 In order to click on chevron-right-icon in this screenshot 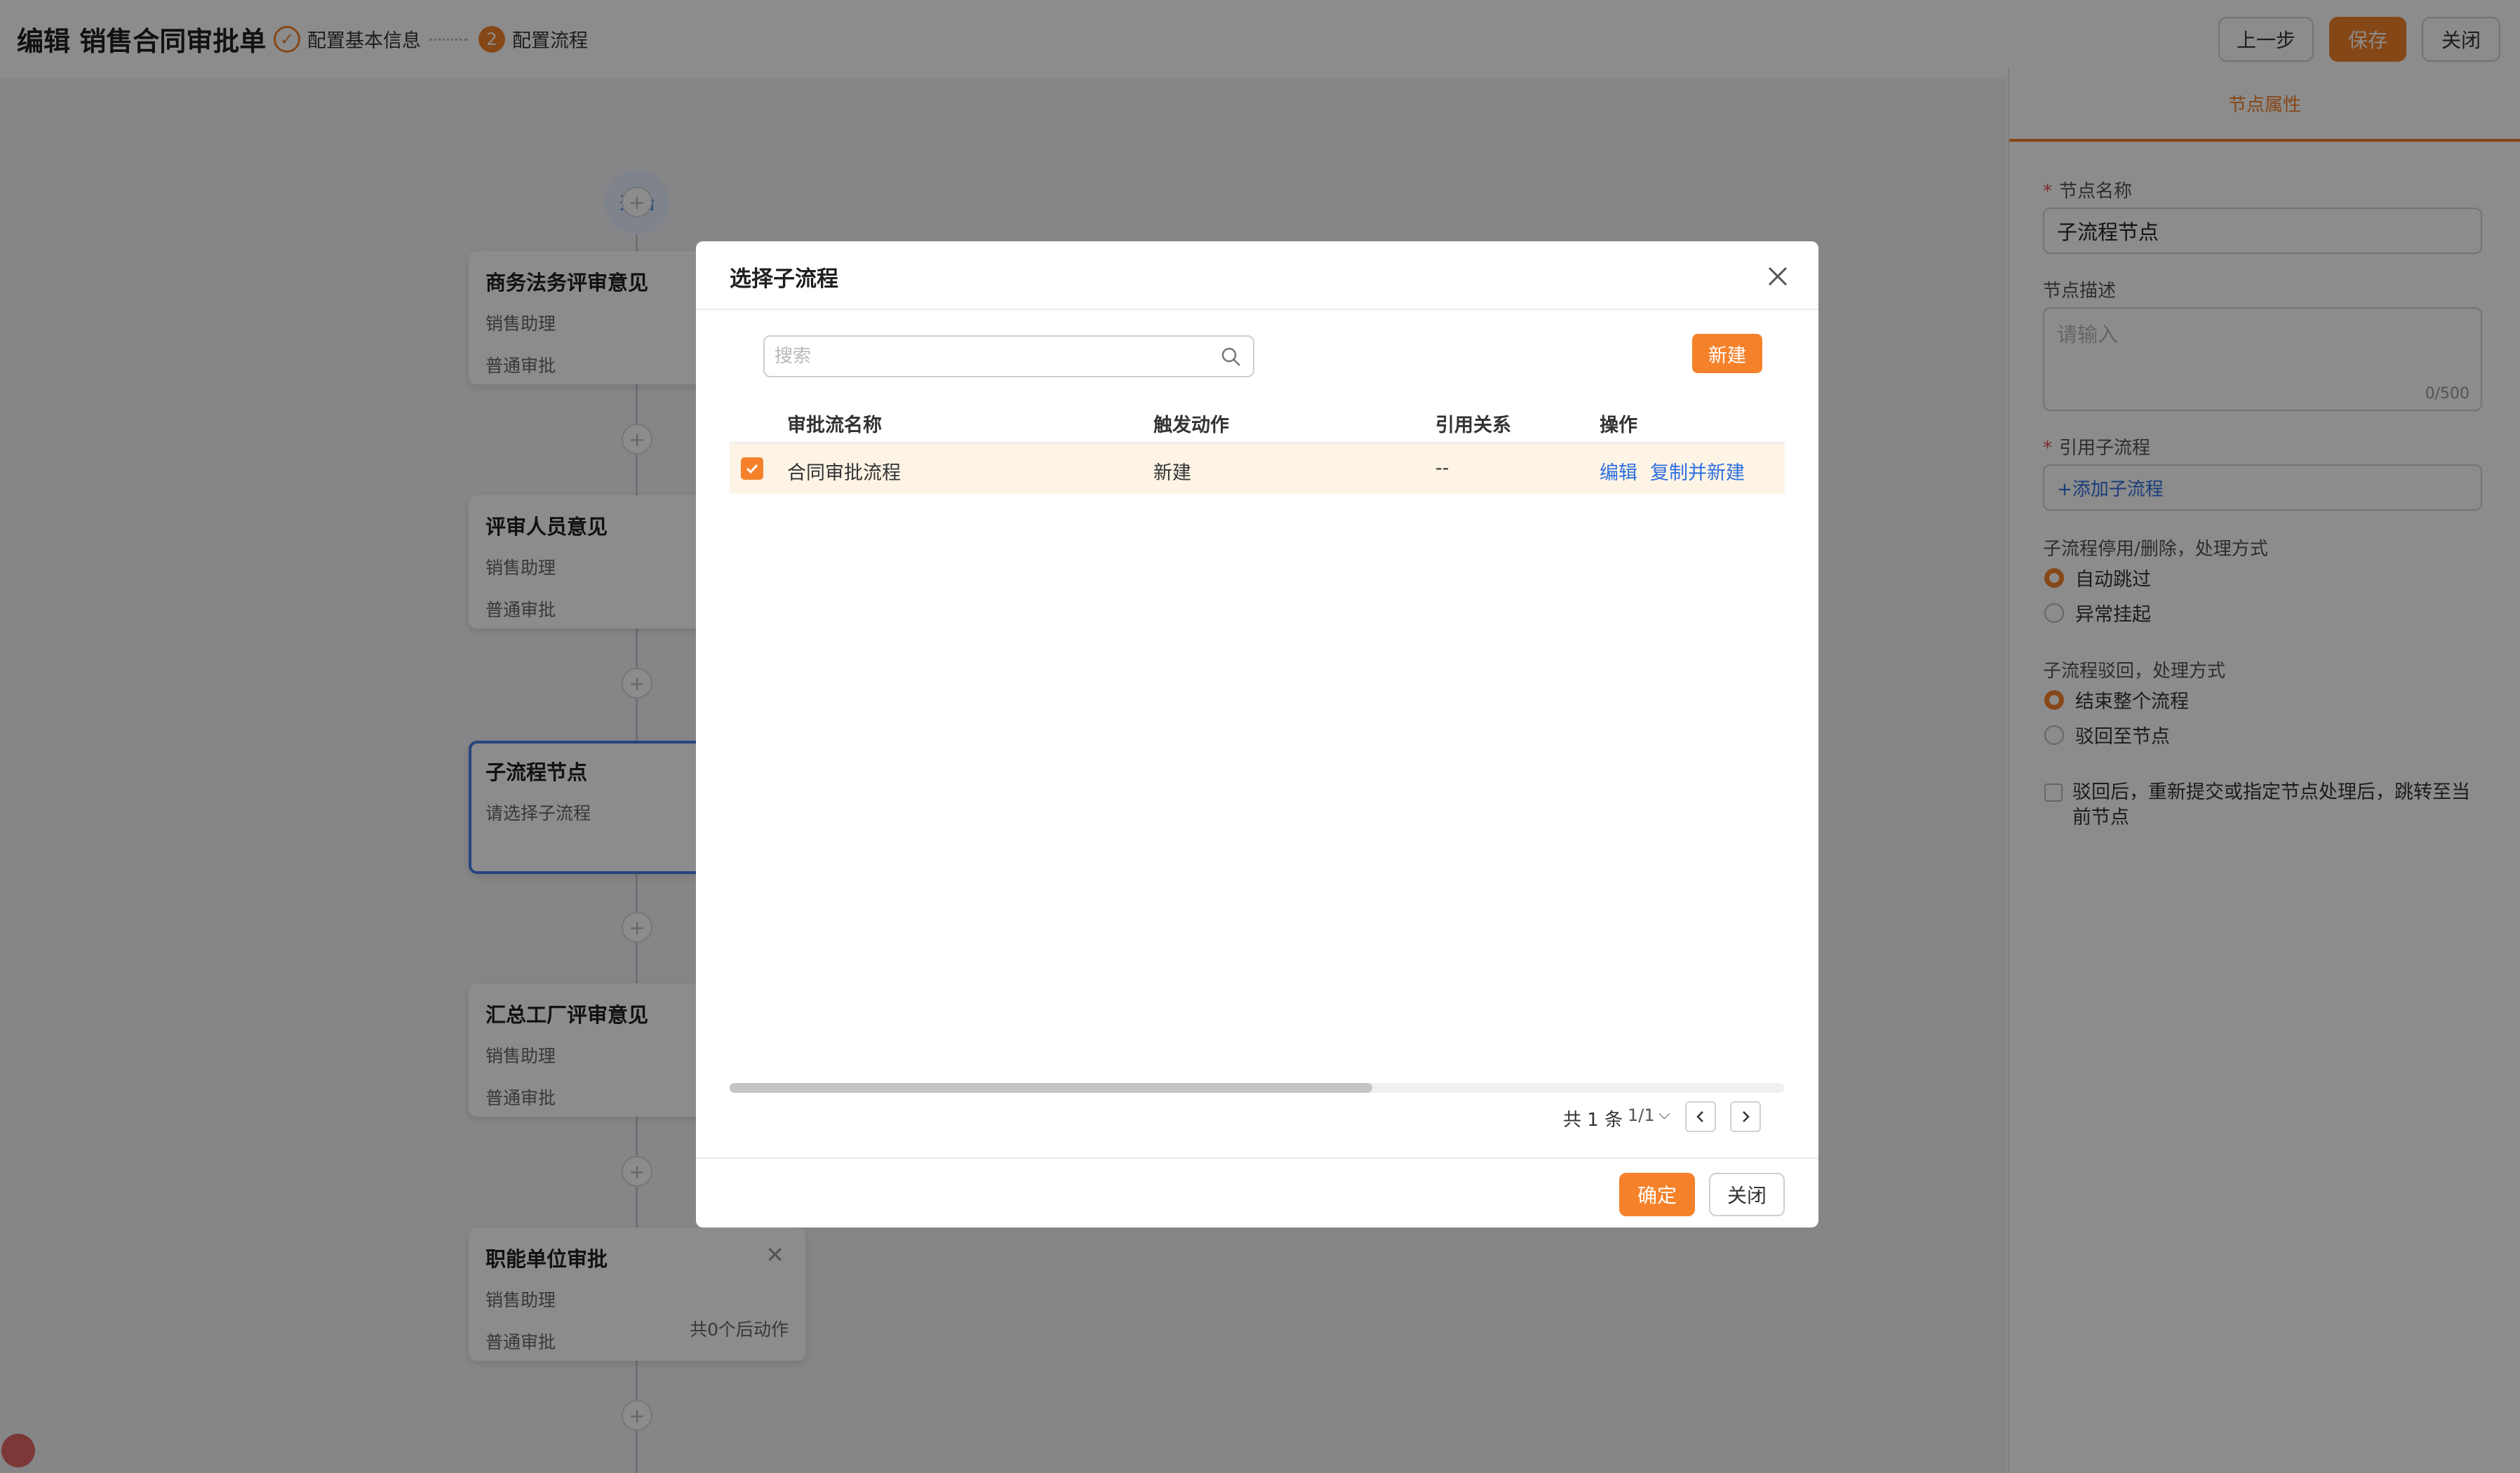, I will do `click(1746, 1116)`.